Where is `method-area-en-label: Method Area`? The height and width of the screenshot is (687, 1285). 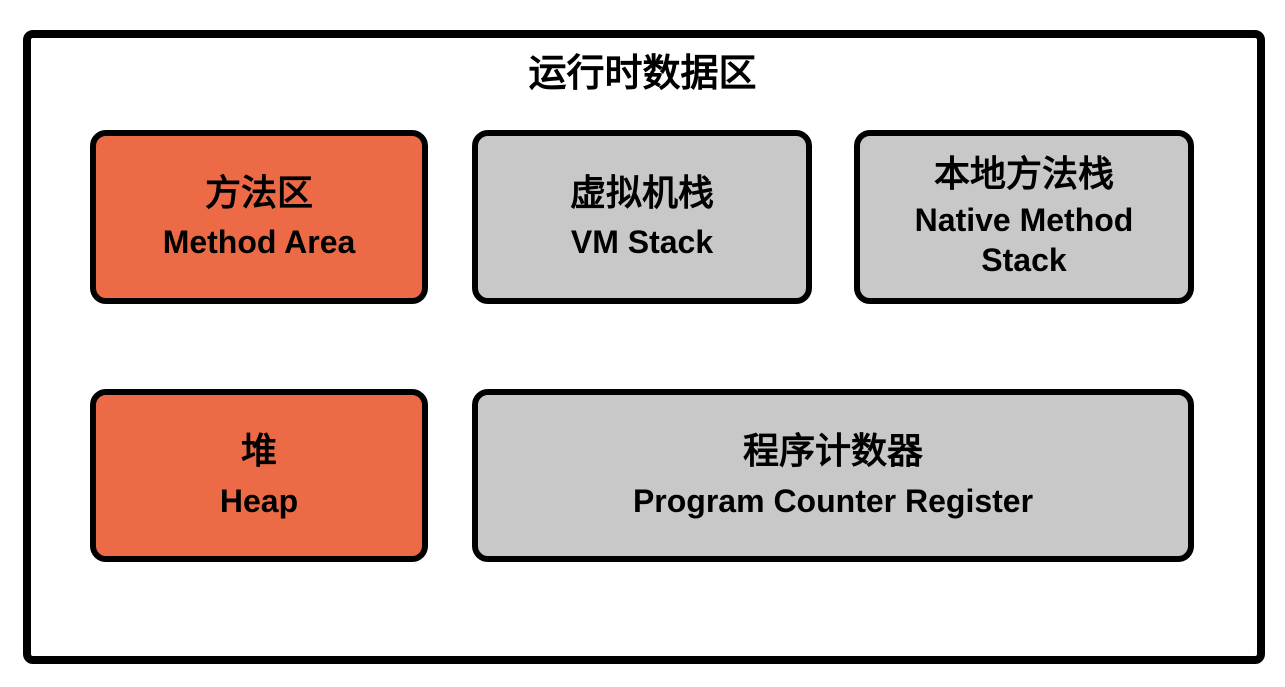
method-area-en-label: Method Area is located at coordinates (259, 242).